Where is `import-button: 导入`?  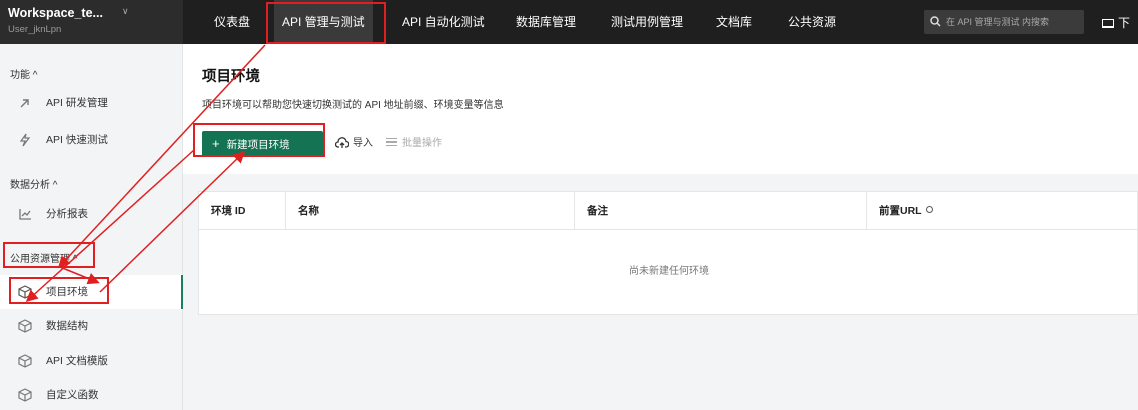
import-button: 导入 is located at coordinates (353, 141).